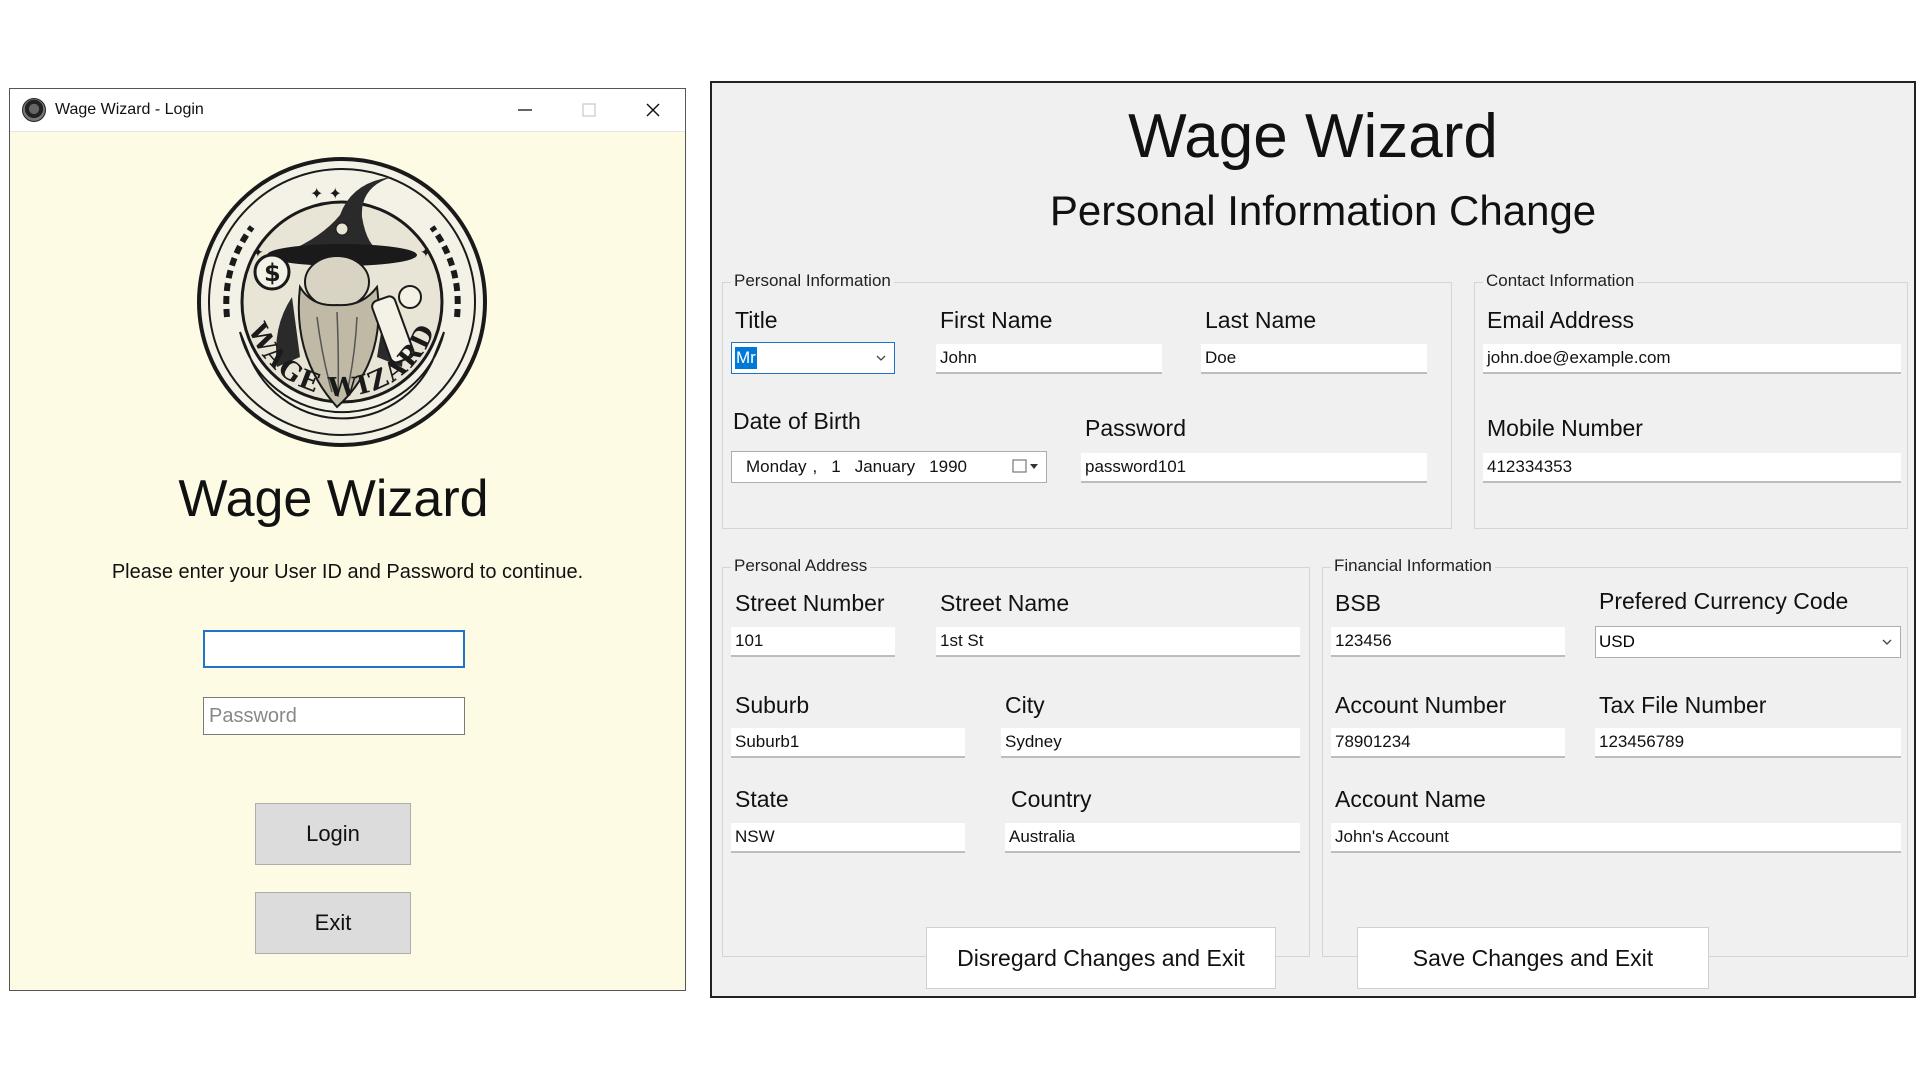 This screenshot has width=1920, height=1080. I want to click on login-app-title: Wage Wizard, so click(333, 499).